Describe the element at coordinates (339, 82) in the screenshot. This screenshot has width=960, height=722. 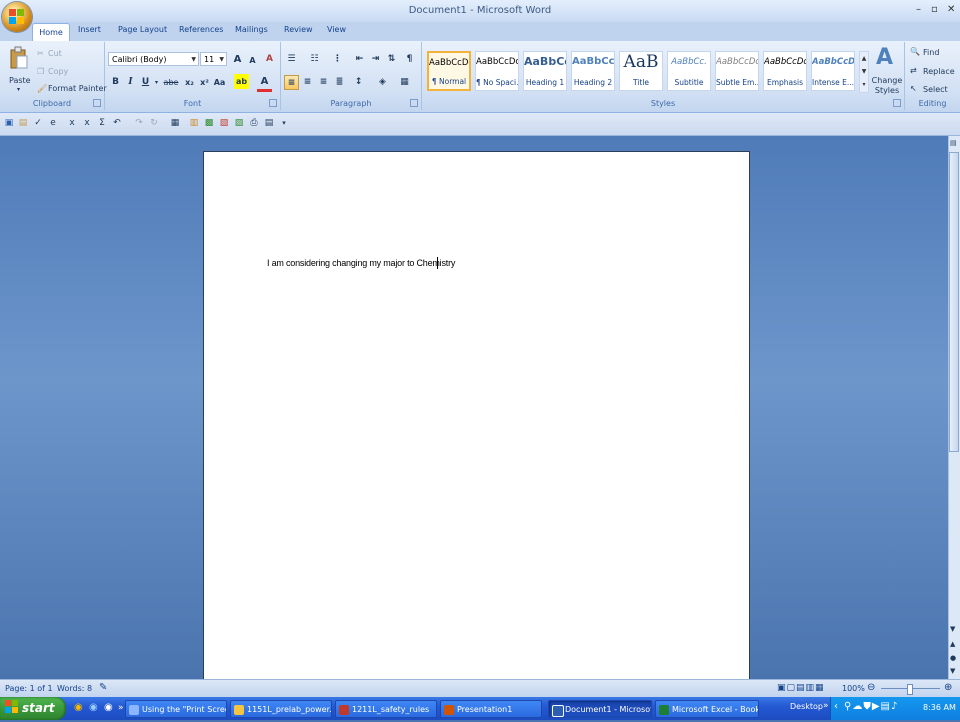
I see `justify-icon: ≣` at that location.